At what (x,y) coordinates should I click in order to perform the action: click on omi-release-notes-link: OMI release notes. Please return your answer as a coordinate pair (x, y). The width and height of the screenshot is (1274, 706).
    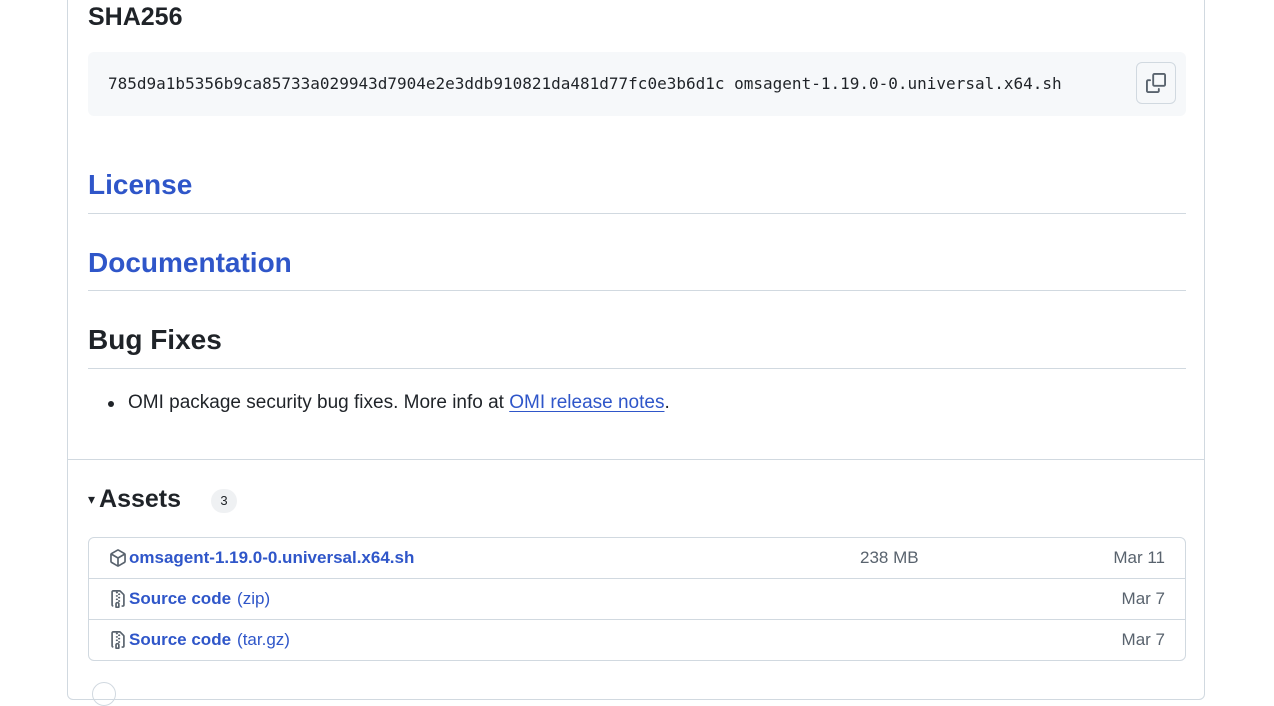
    Looking at the image, I should click on (586, 402).